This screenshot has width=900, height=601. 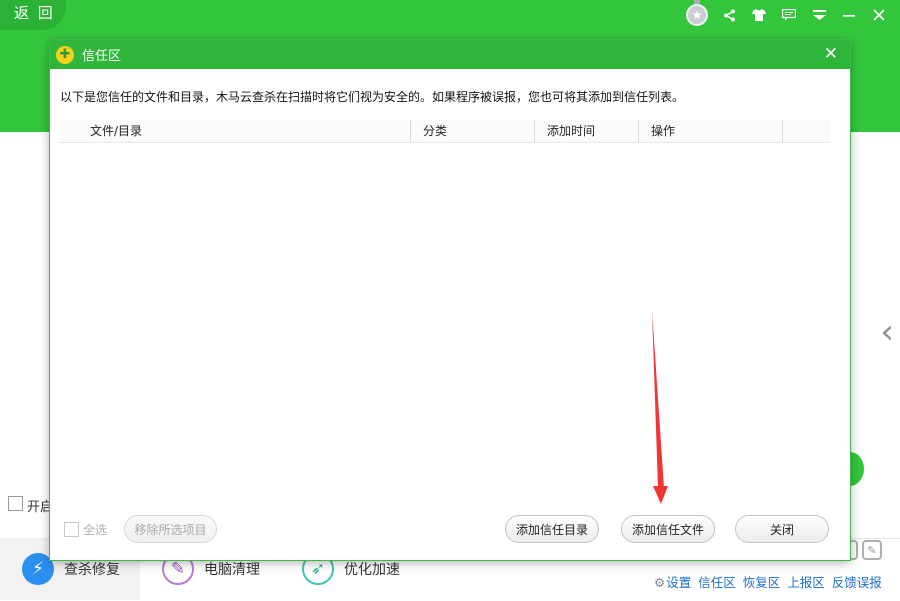 What do you see at coordinates (65, 54) in the screenshot?
I see `app-logo-icon: ✚` at bounding box center [65, 54].